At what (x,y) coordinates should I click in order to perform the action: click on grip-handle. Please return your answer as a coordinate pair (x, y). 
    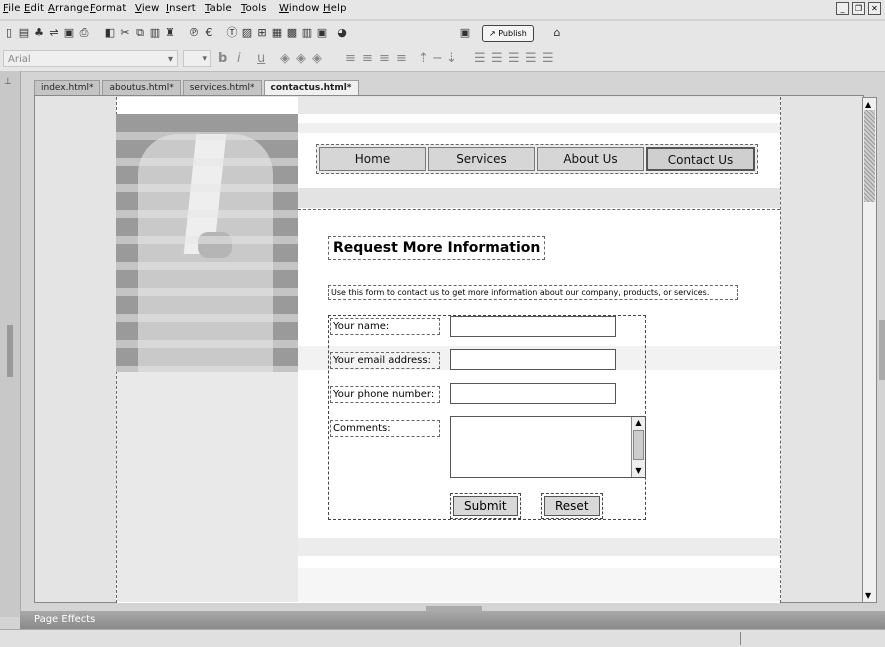
    Looking at the image, I should click on (10, 351).